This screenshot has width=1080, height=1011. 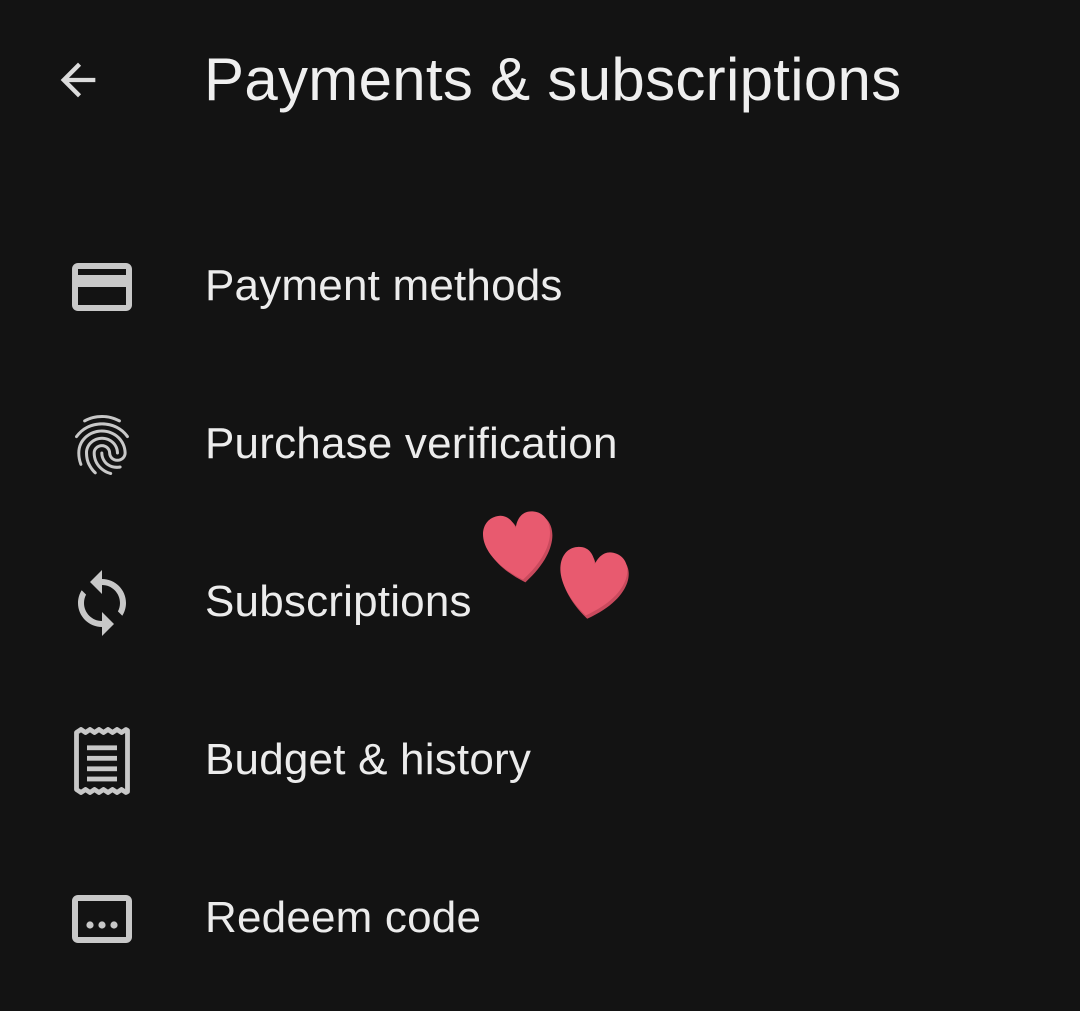 What do you see at coordinates (102, 919) in the screenshot?
I see `redeem-code-icon` at bounding box center [102, 919].